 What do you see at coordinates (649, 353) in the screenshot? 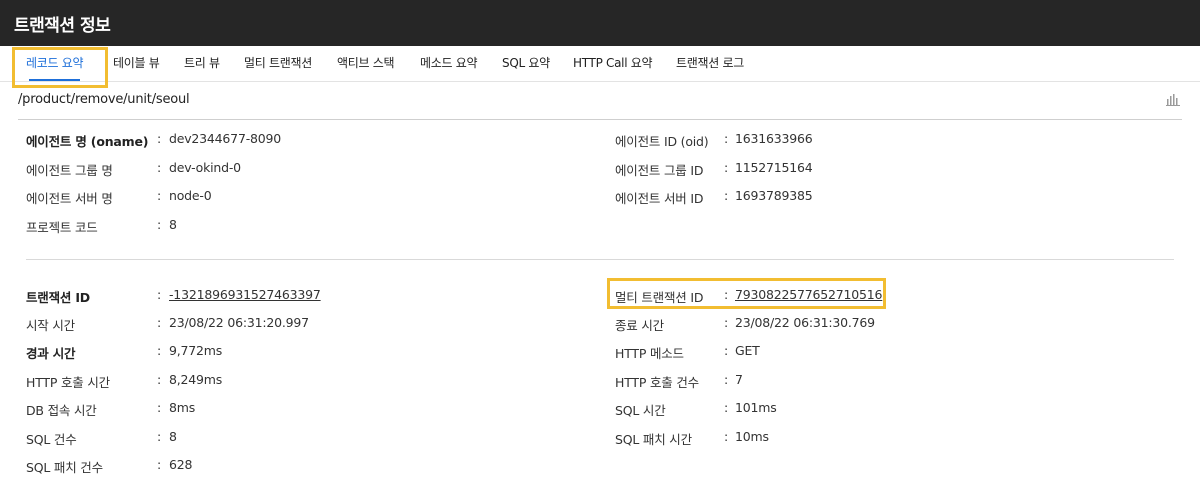
I see `field-label: HTTP 메소드` at bounding box center [649, 353].